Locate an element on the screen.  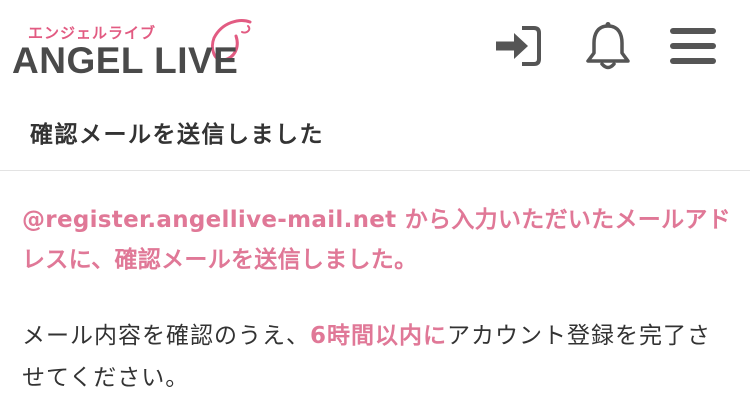
bell-icon is located at coordinates (608, 46).